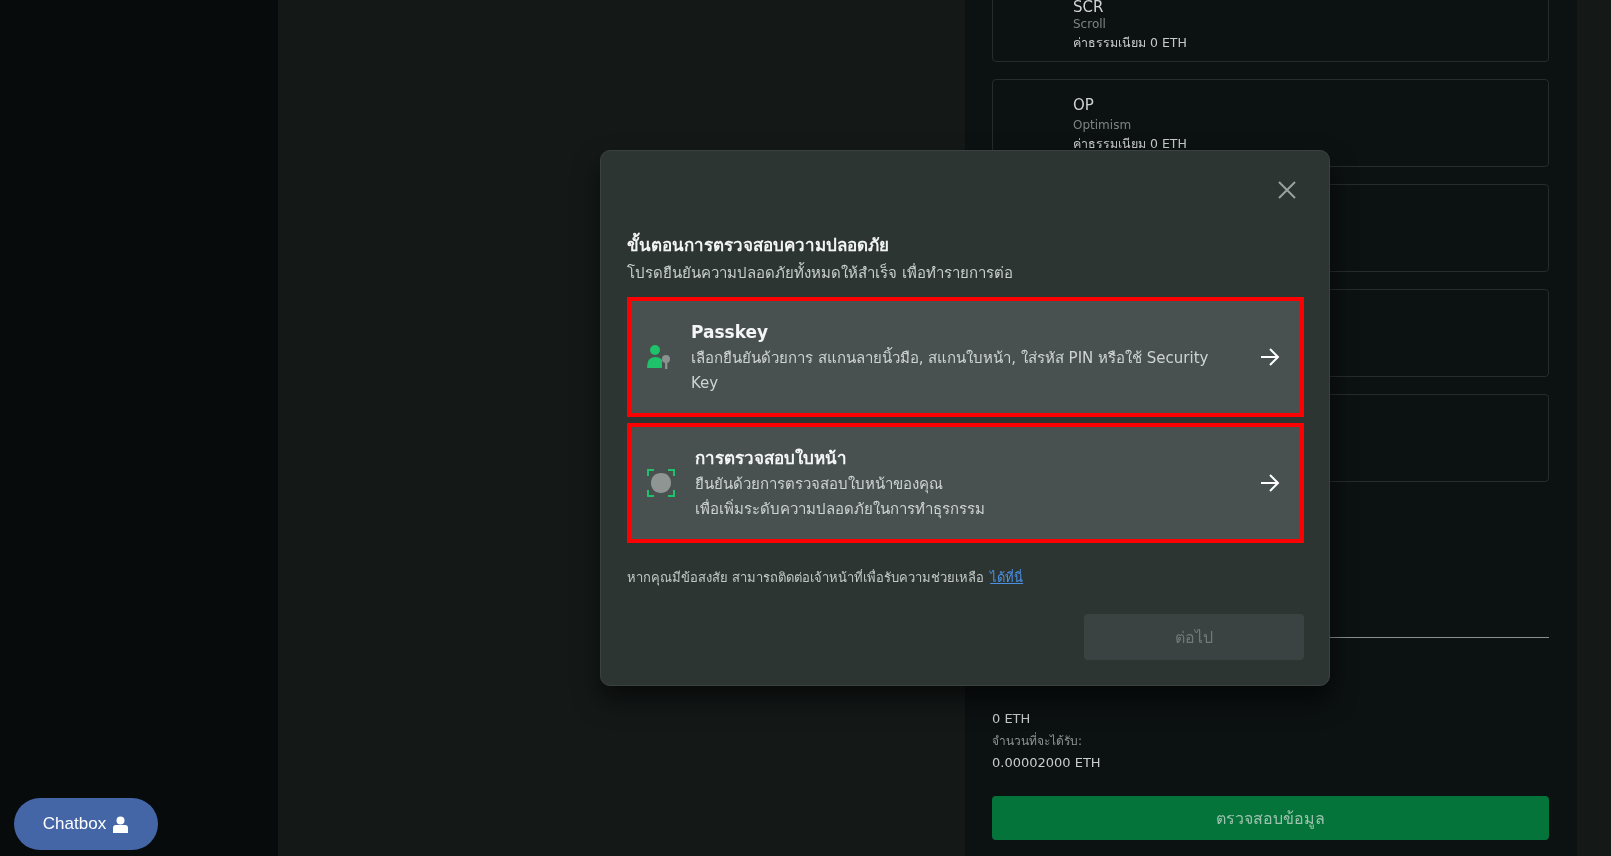 The height and width of the screenshot is (856, 1611). What do you see at coordinates (1011, 719) in the screenshot?
I see `summary-value: 0 ETH` at bounding box center [1011, 719].